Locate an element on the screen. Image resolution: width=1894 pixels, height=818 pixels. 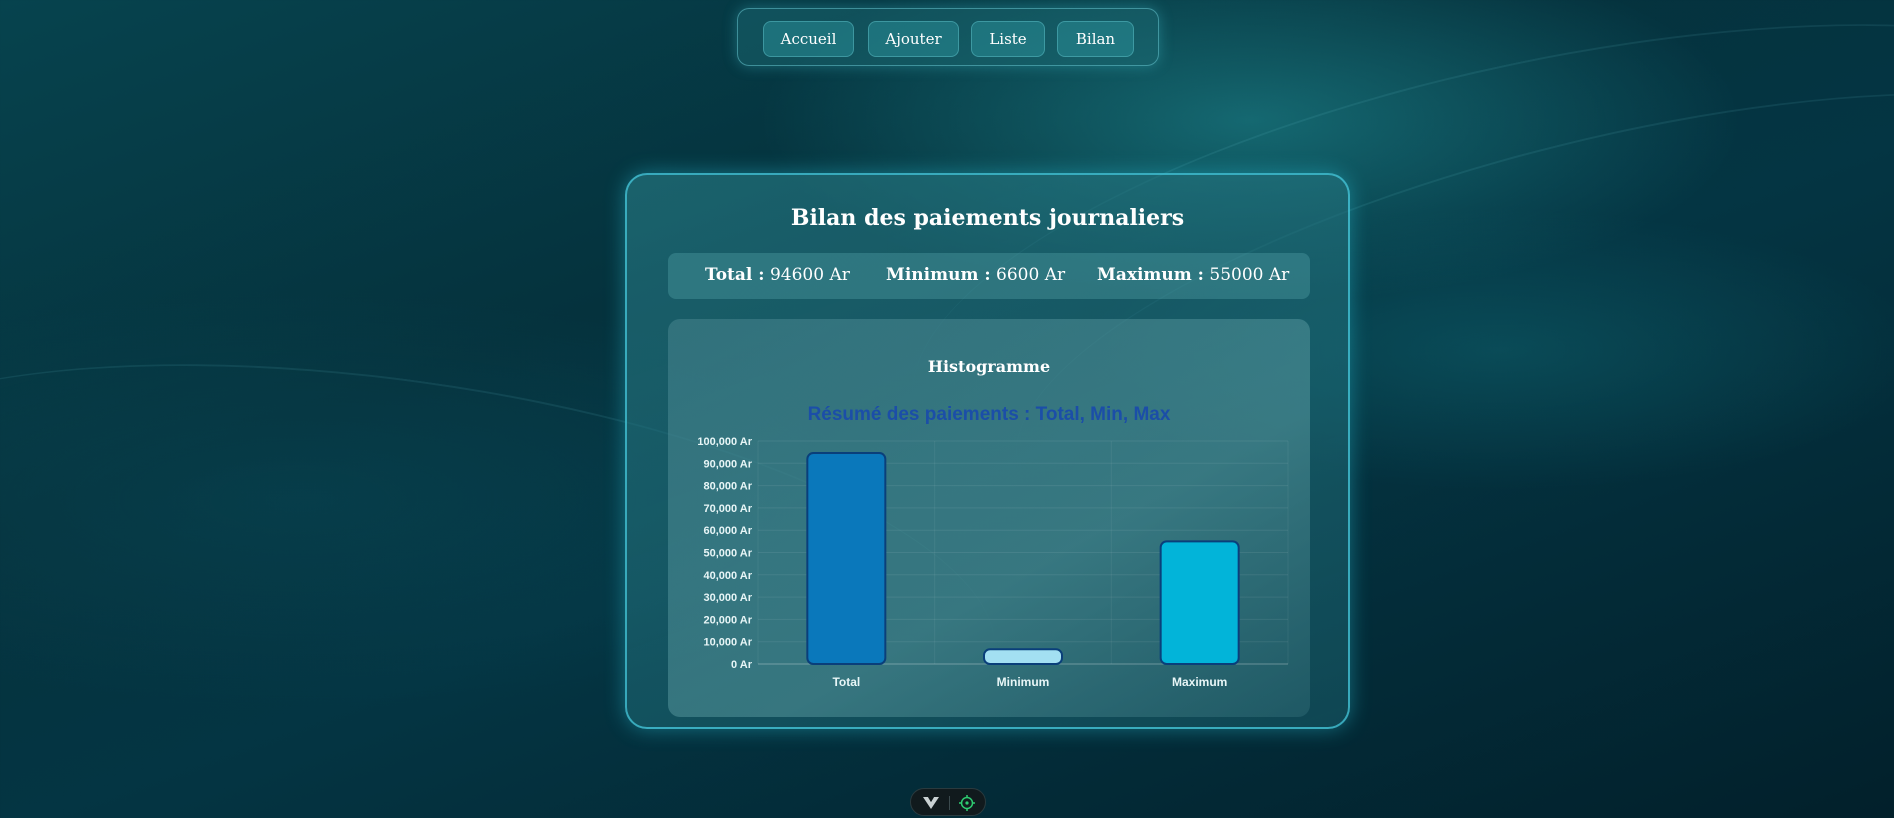
nav-accueil-button: Accueil is located at coordinates (808, 39).